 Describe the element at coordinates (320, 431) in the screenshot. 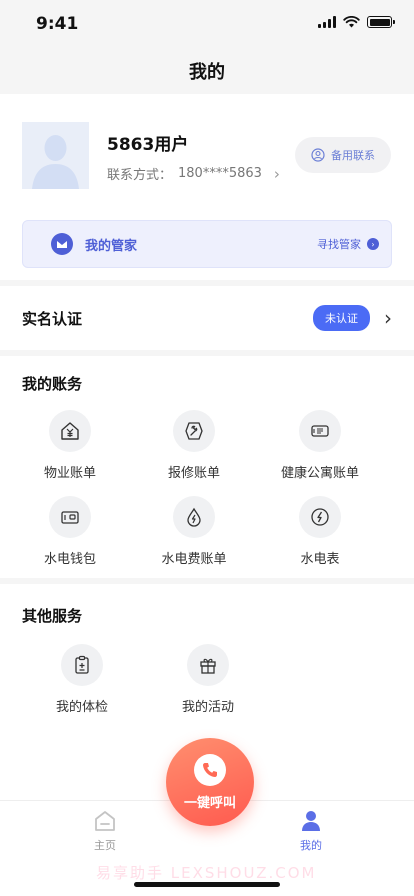

I see `card-icon` at that location.